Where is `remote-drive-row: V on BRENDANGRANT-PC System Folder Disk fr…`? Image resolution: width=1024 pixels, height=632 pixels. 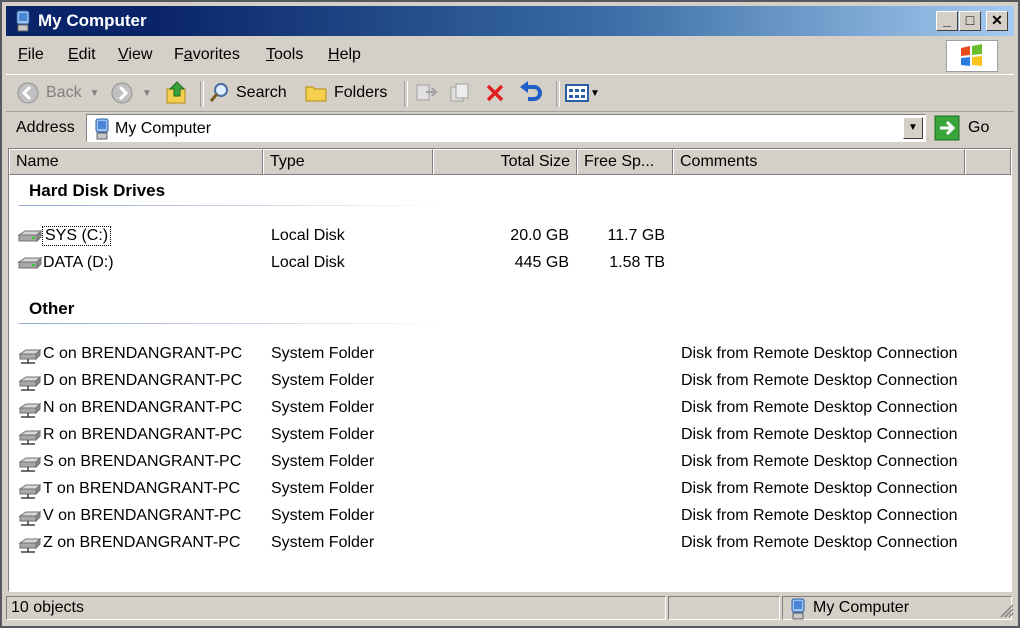 remote-drive-row: V on BRENDANGRANT-PC System Folder Disk fr… is located at coordinates (509, 516).